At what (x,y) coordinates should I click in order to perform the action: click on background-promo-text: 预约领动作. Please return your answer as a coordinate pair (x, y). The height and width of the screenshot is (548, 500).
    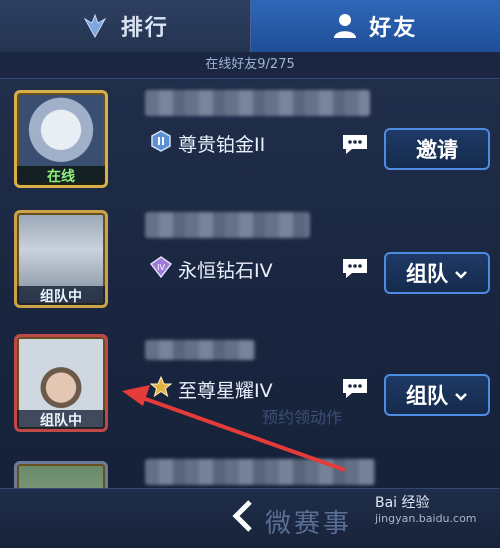
    Looking at the image, I should click on (302, 416).